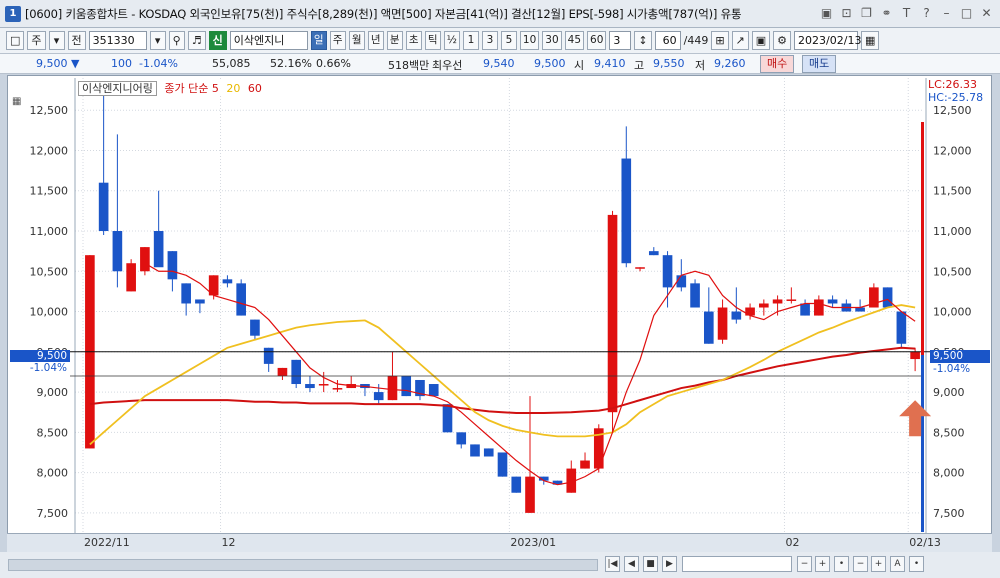 This screenshot has height=578, width=1000. What do you see at coordinates (952, 231) in the screenshot?
I see `y-tick-label-right: 11,000` at bounding box center [952, 231].